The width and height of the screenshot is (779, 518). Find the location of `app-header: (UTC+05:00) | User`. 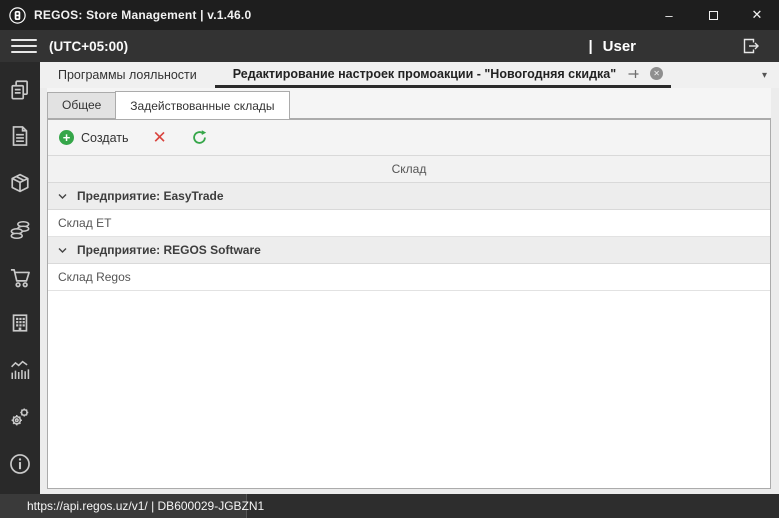

app-header: (UTC+05:00) | User is located at coordinates (389, 46).